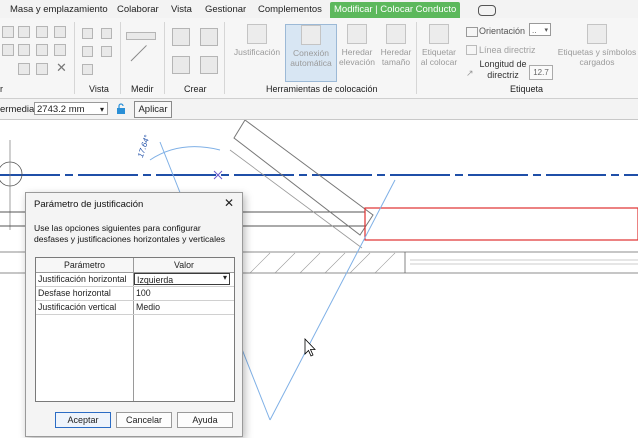 The image size is (638, 438). What do you see at coordinates (182, 279) in the screenshot?
I see `justificacion-horizontal-select: Izquierda ▾` at bounding box center [182, 279].